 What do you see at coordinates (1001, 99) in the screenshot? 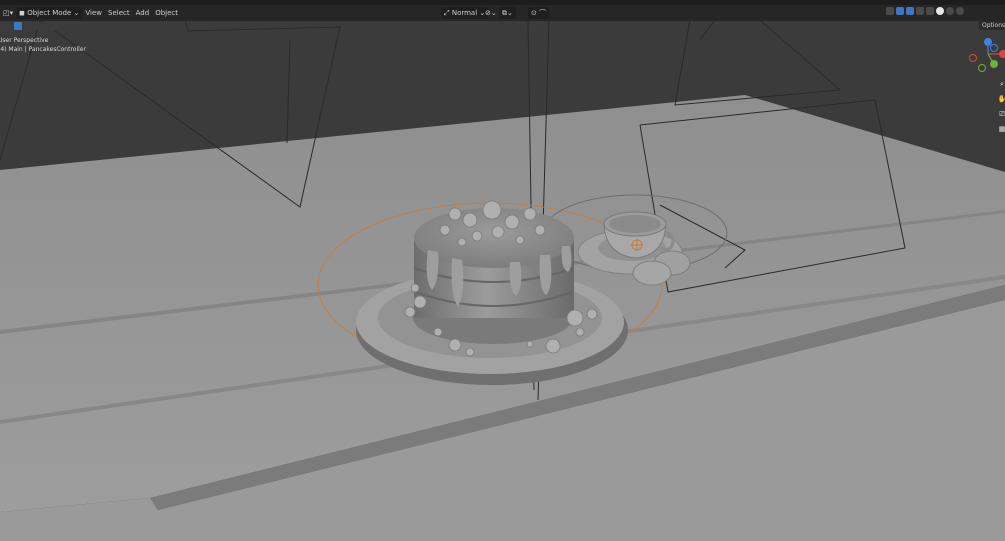
I see `hand-icon: ✋` at bounding box center [1001, 99].